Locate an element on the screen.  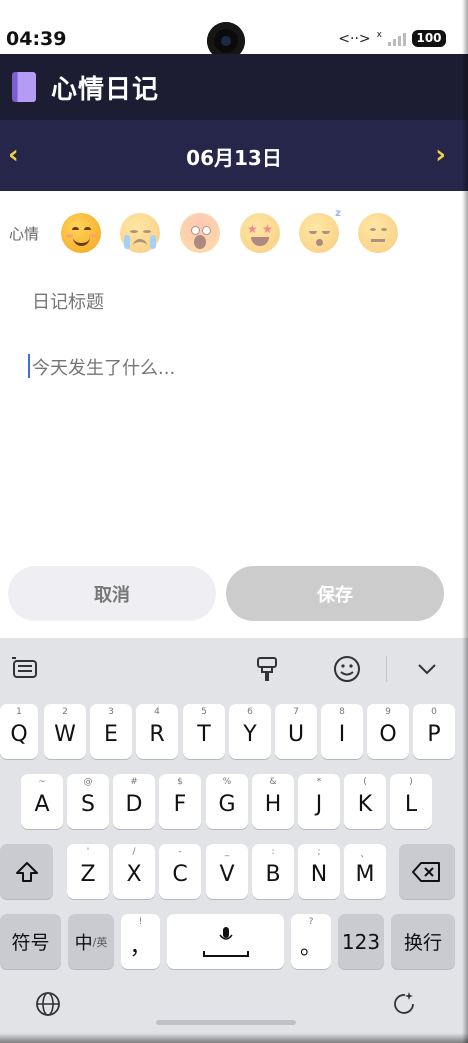
key-k: (K is located at coordinates (365, 801).